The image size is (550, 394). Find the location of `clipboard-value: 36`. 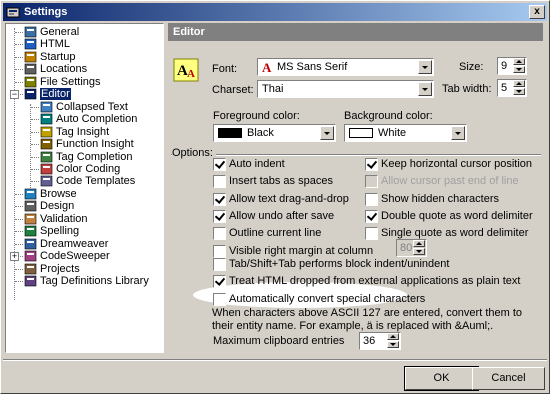

clipboard-value: 36 is located at coordinates (369, 341).